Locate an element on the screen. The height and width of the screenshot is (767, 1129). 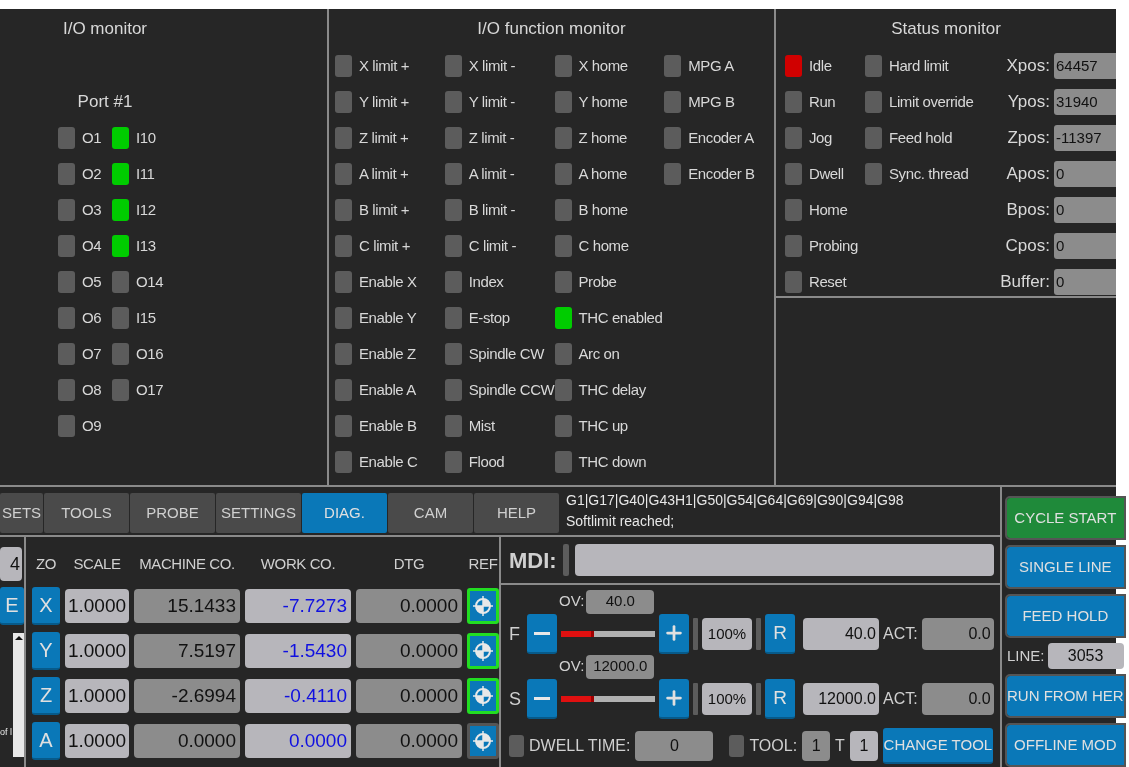
table-cell: -1.5430 is located at coordinates (298, 651).